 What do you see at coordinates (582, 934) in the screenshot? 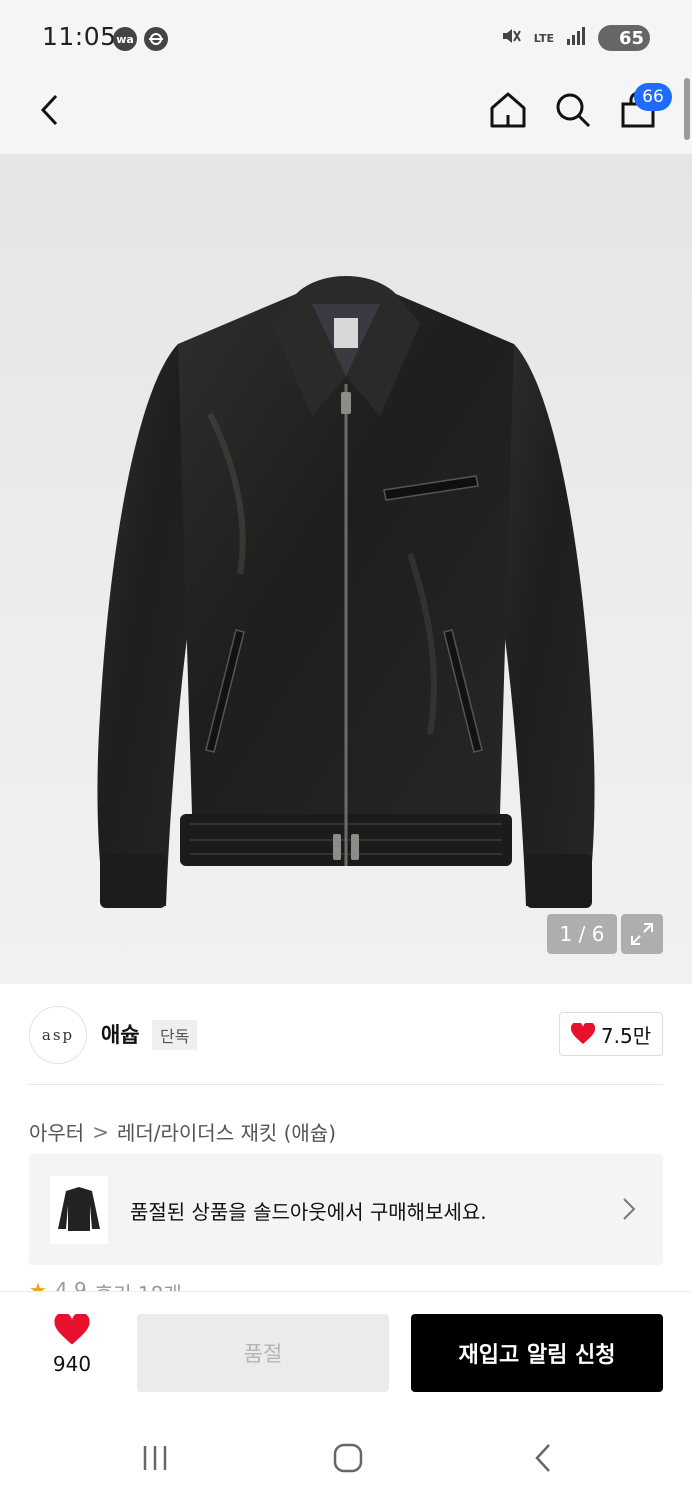
I see `image-counter: 1 / 6` at bounding box center [582, 934].